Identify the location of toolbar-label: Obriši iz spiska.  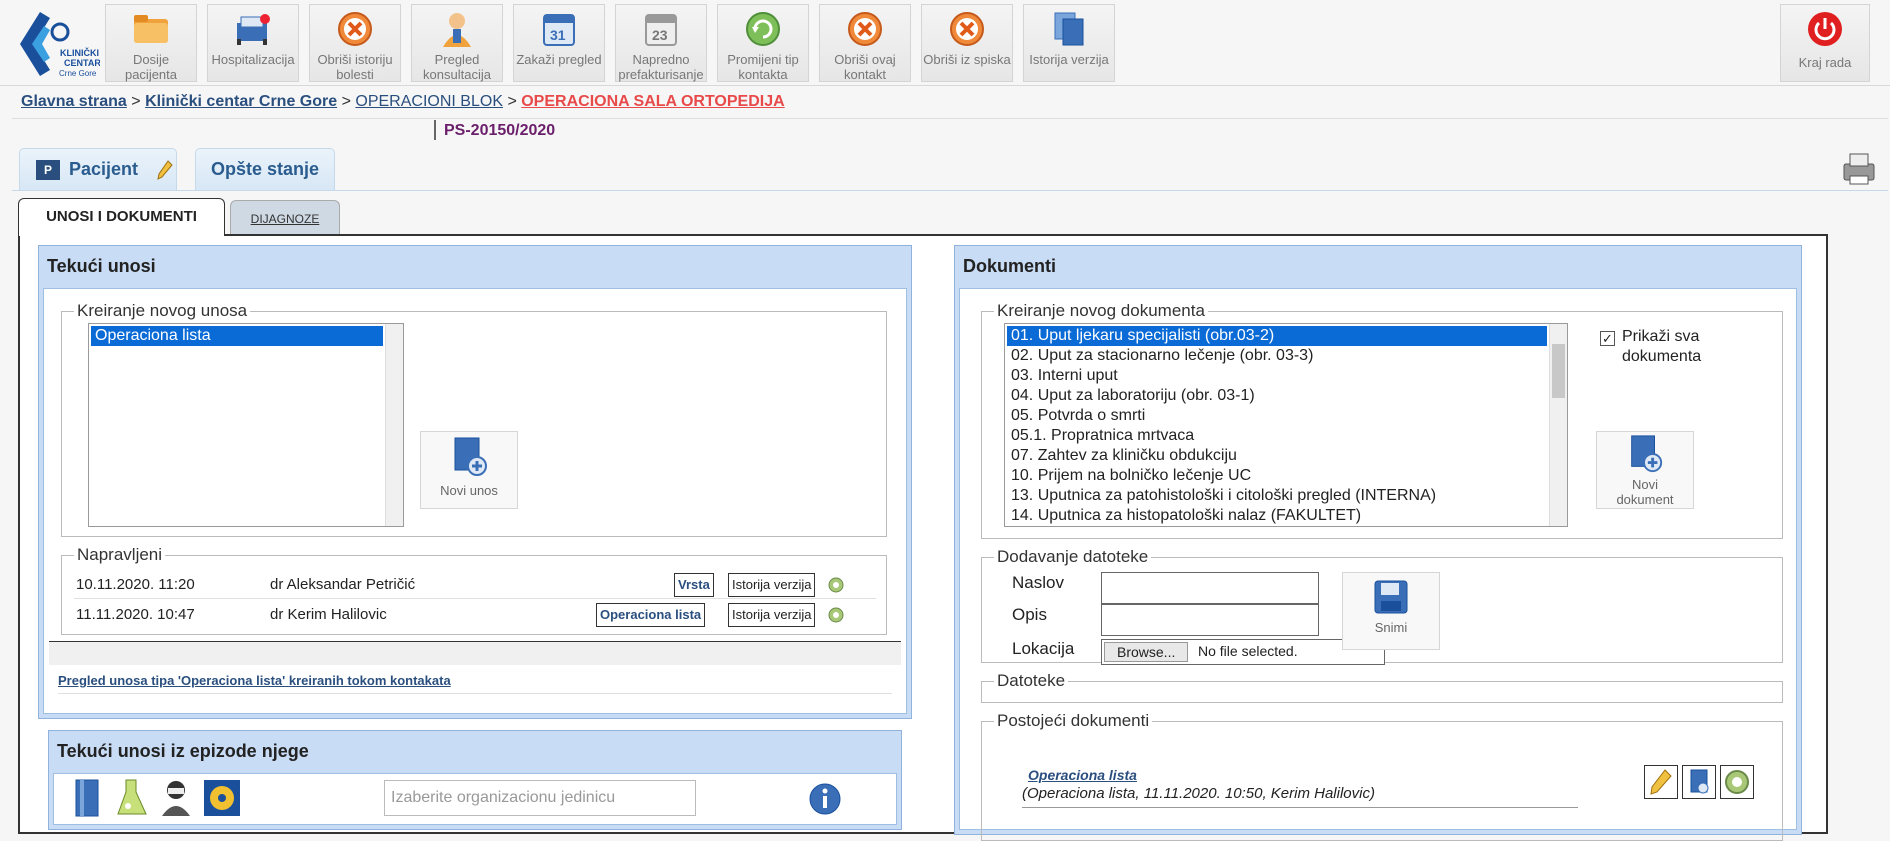
(967, 59).